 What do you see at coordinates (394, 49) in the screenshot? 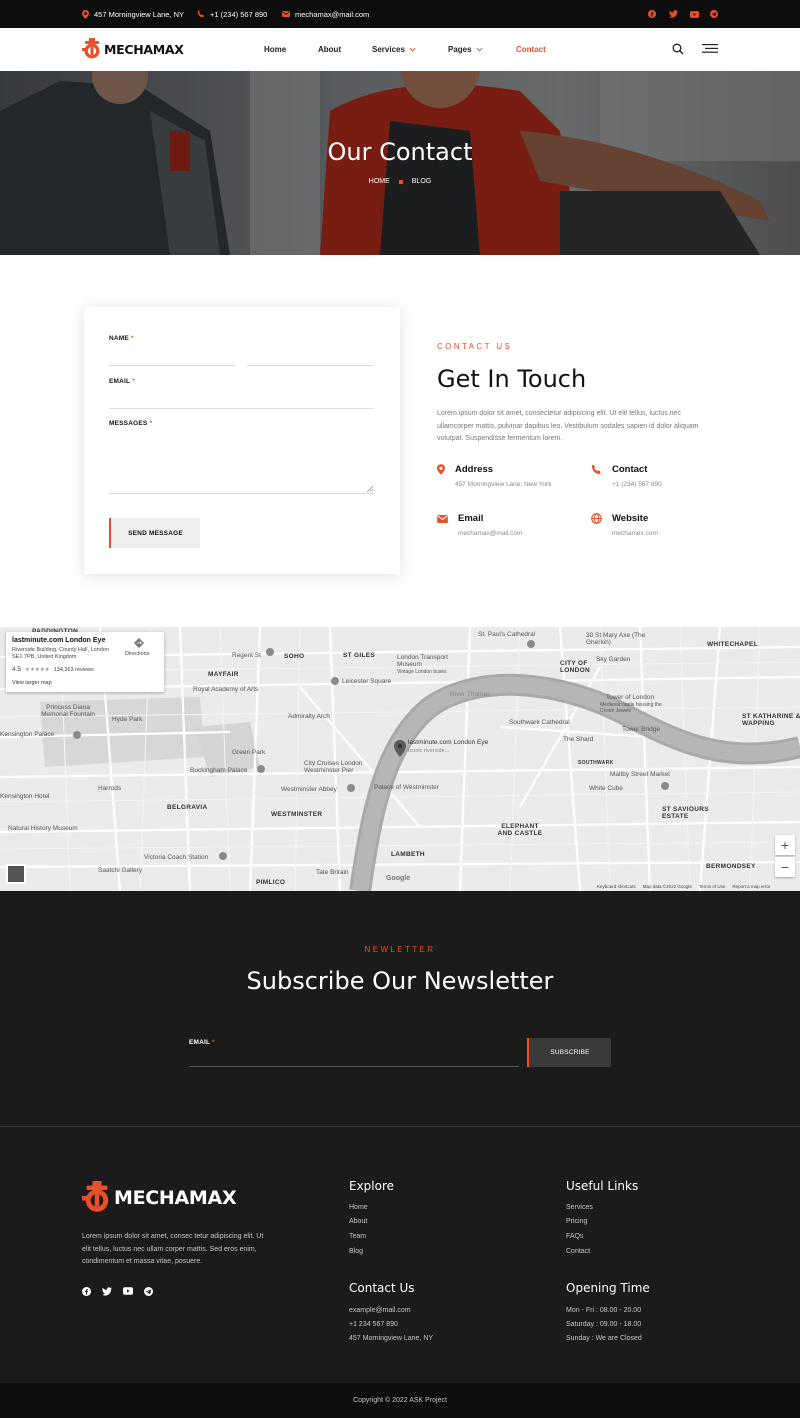
I see `nav-services: Services` at bounding box center [394, 49].